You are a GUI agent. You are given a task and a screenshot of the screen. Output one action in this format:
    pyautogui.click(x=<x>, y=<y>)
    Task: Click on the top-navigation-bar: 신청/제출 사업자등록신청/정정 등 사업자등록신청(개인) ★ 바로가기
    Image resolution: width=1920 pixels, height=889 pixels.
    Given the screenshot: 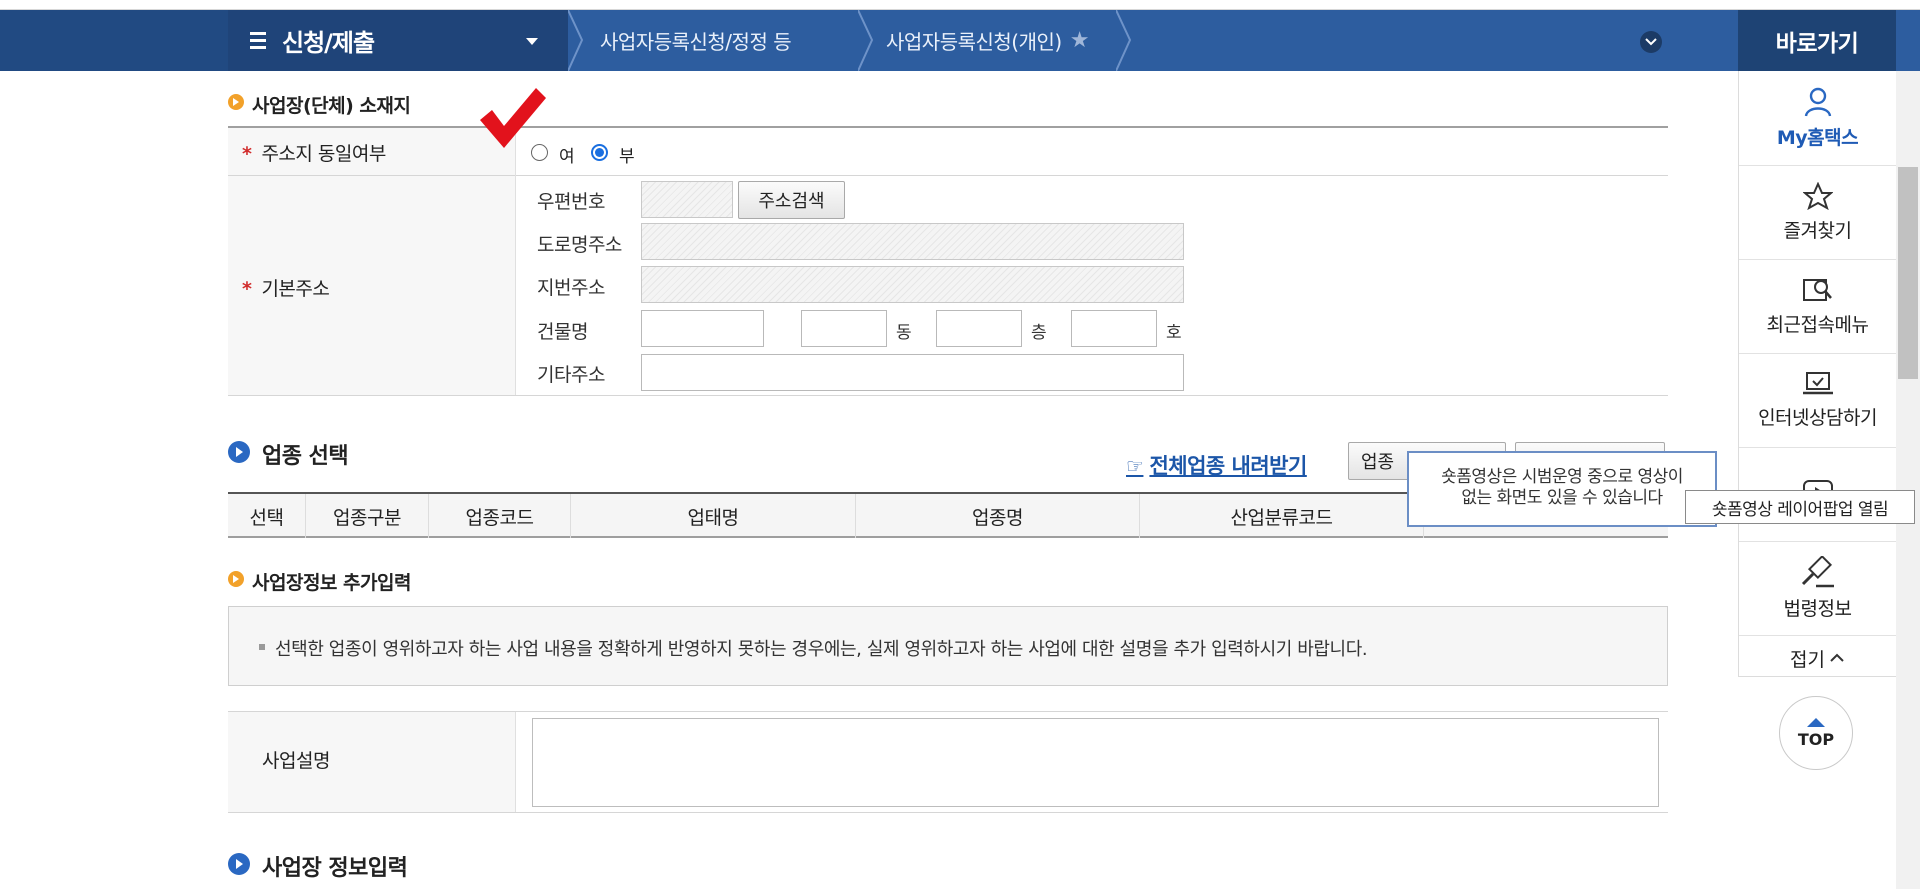 What is the action you would take?
    pyautogui.click(x=960, y=40)
    